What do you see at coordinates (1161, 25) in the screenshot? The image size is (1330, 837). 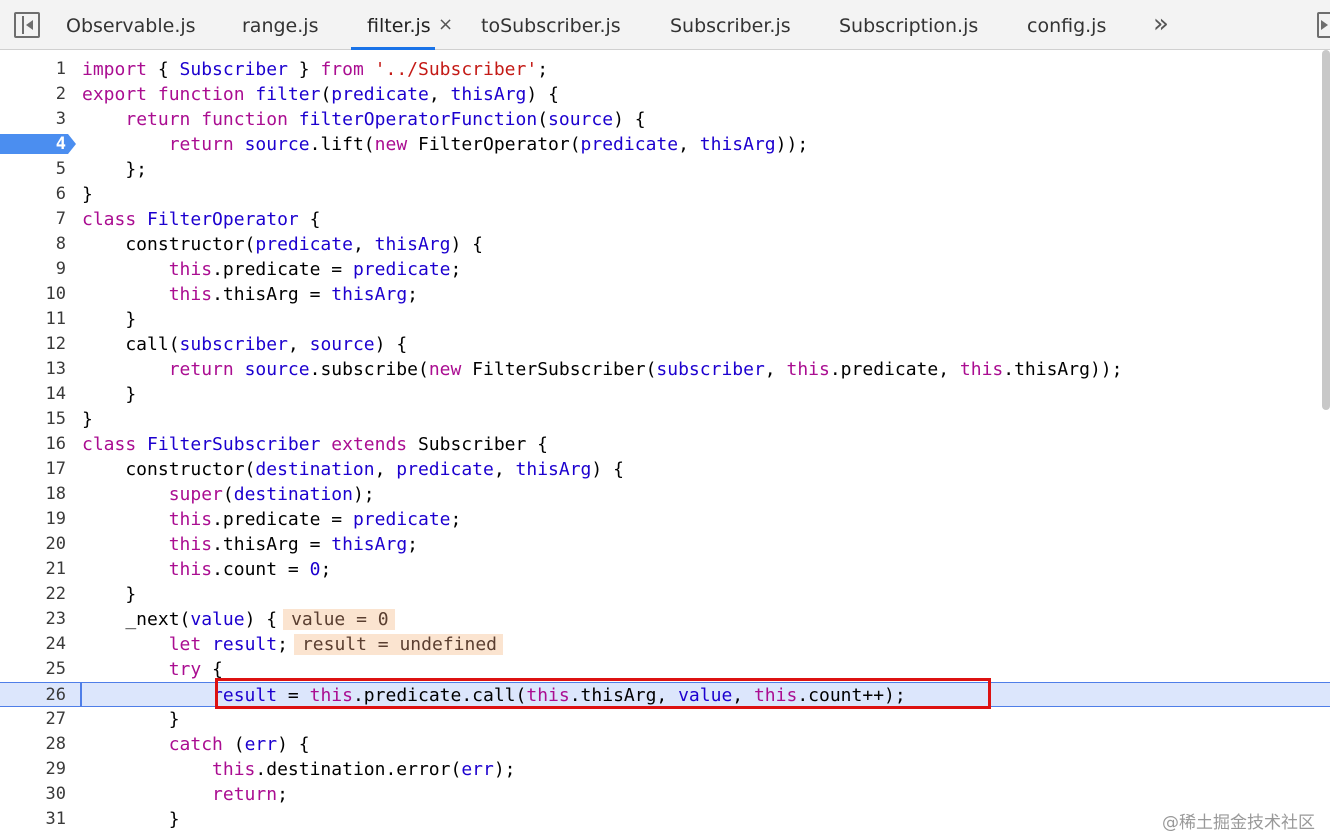 I see `more-tabs-chevron-icon: »` at bounding box center [1161, 25].